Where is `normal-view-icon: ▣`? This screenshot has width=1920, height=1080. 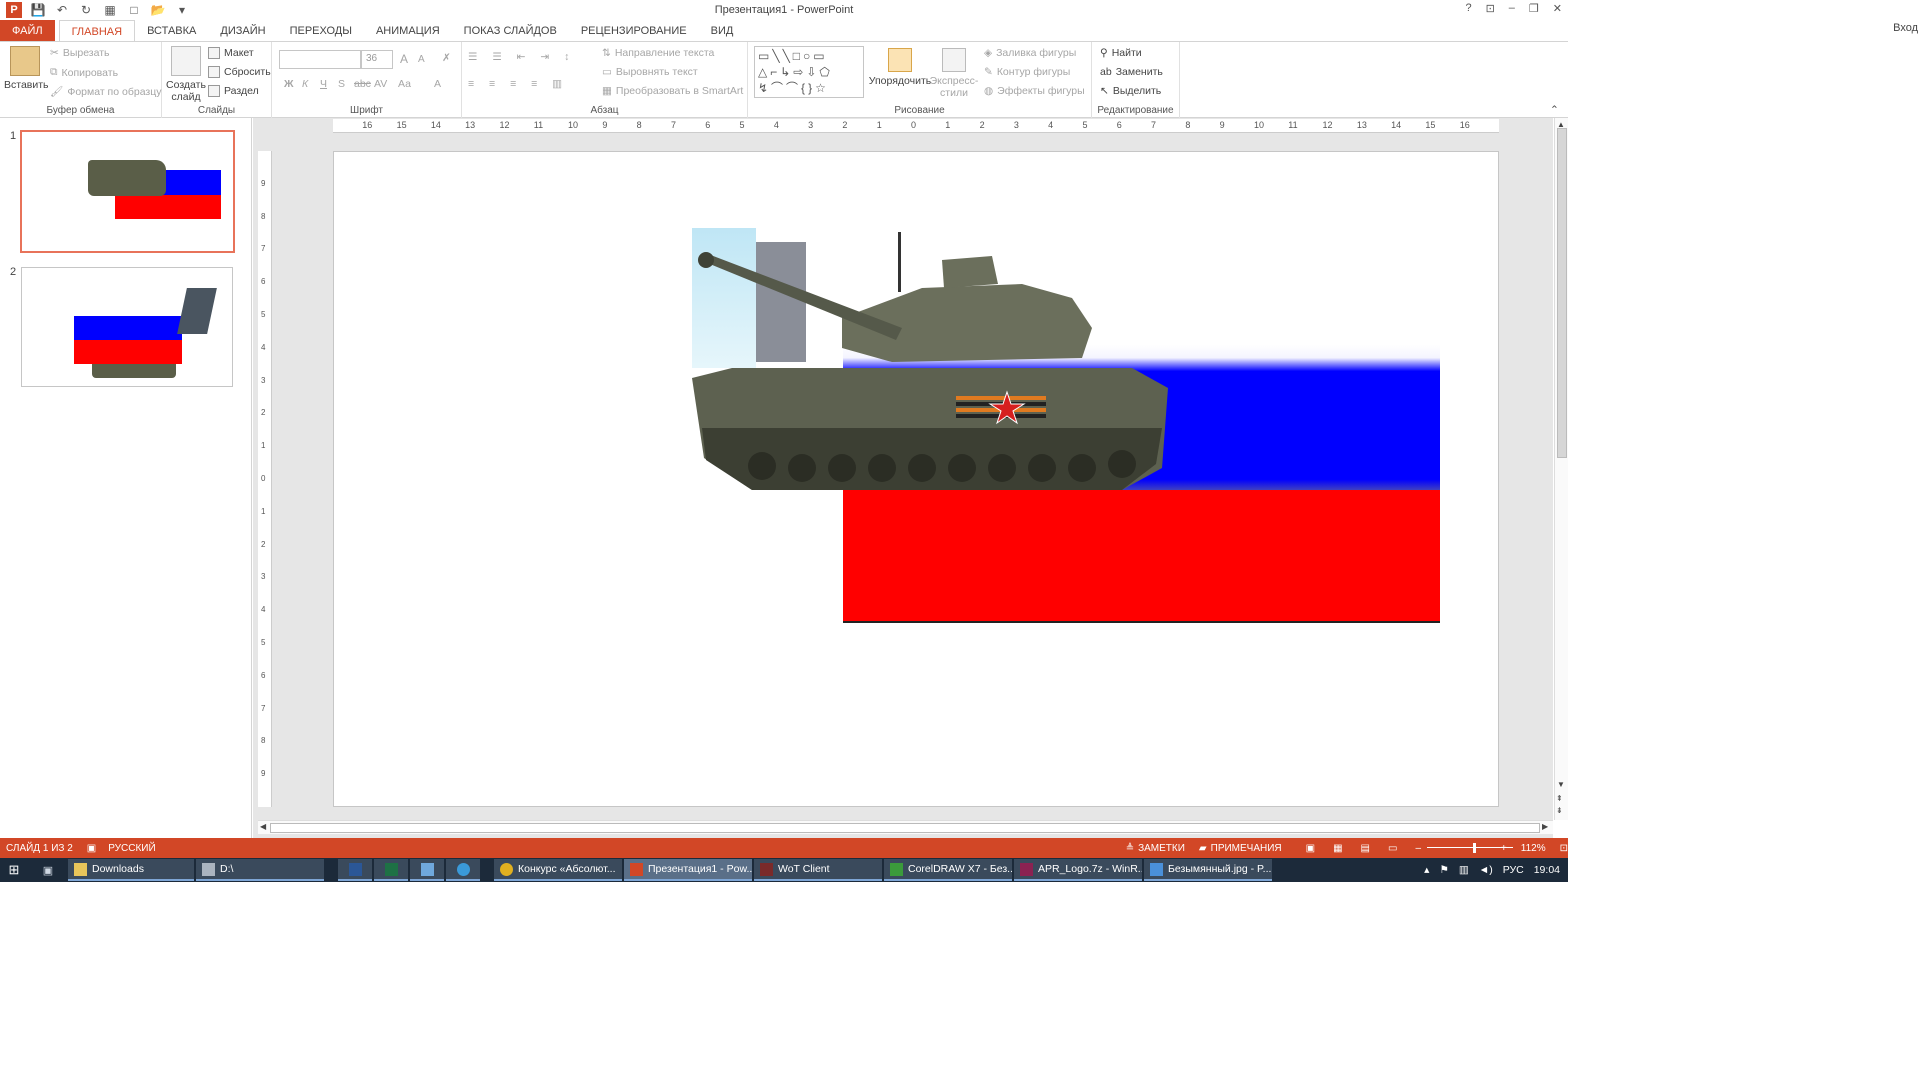 normal-view-icon: ▣ is located at coordinates (1310, 848).